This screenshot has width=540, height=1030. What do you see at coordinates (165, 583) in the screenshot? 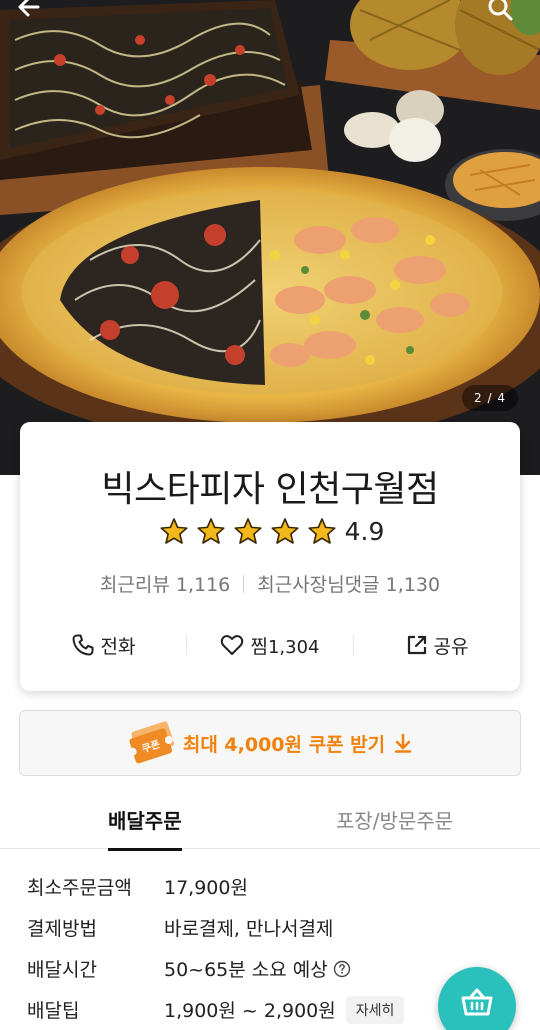
I see `recent-reviews-link: 최근리뷰 1,116` at bounding box center [165, 583].